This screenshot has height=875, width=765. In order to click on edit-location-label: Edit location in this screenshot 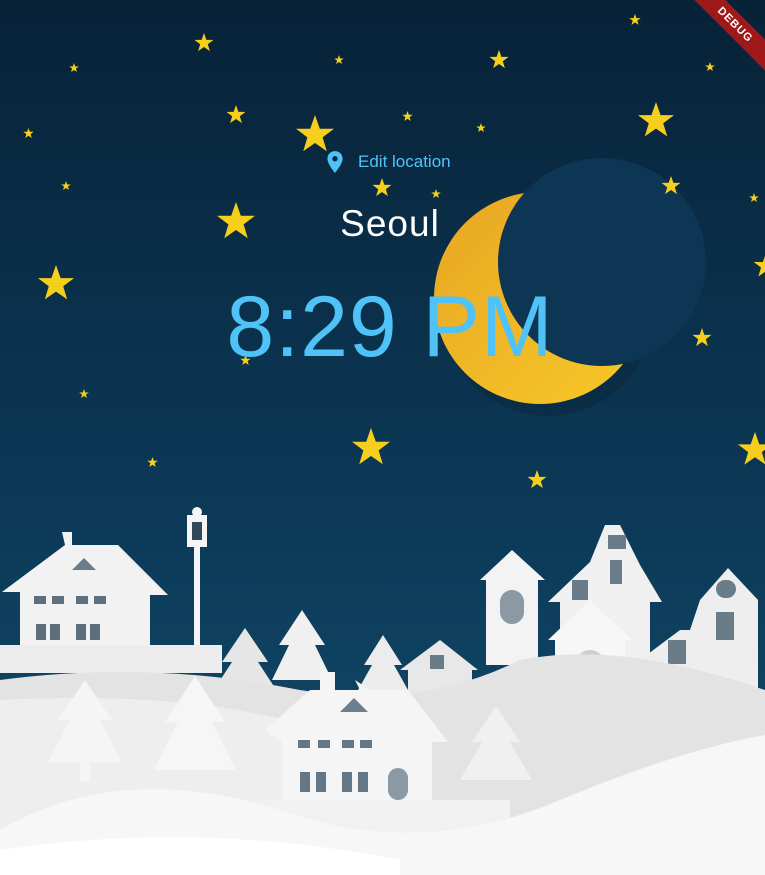, I will do `click(404, 161)`.